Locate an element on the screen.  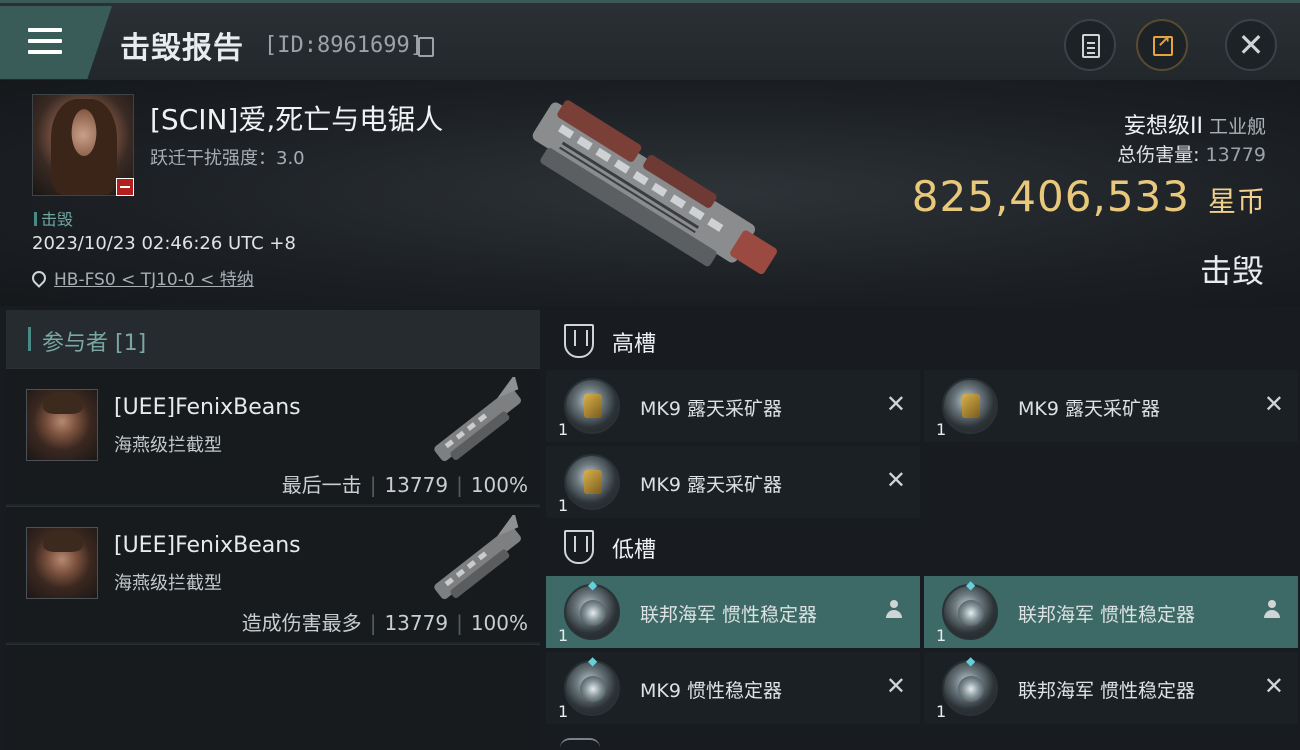
high-slots-header: 高槽 is located at coordinates (921, 340).